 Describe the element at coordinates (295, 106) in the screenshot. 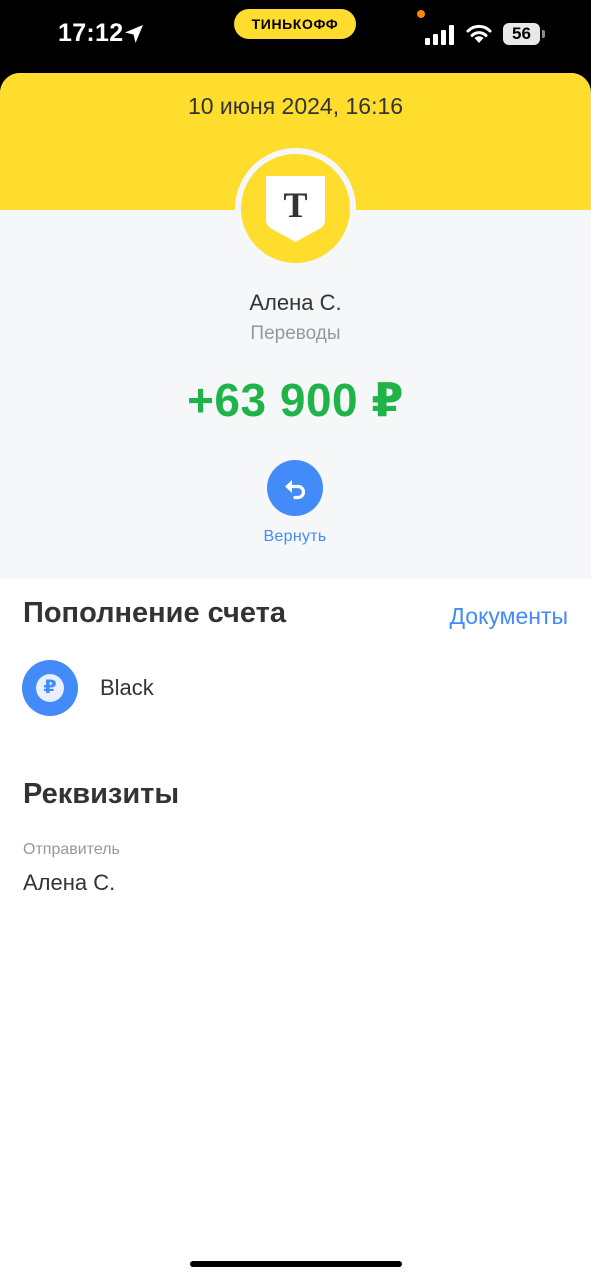

I see `operation-date: 10 июня 2024, 16:16` at that location.